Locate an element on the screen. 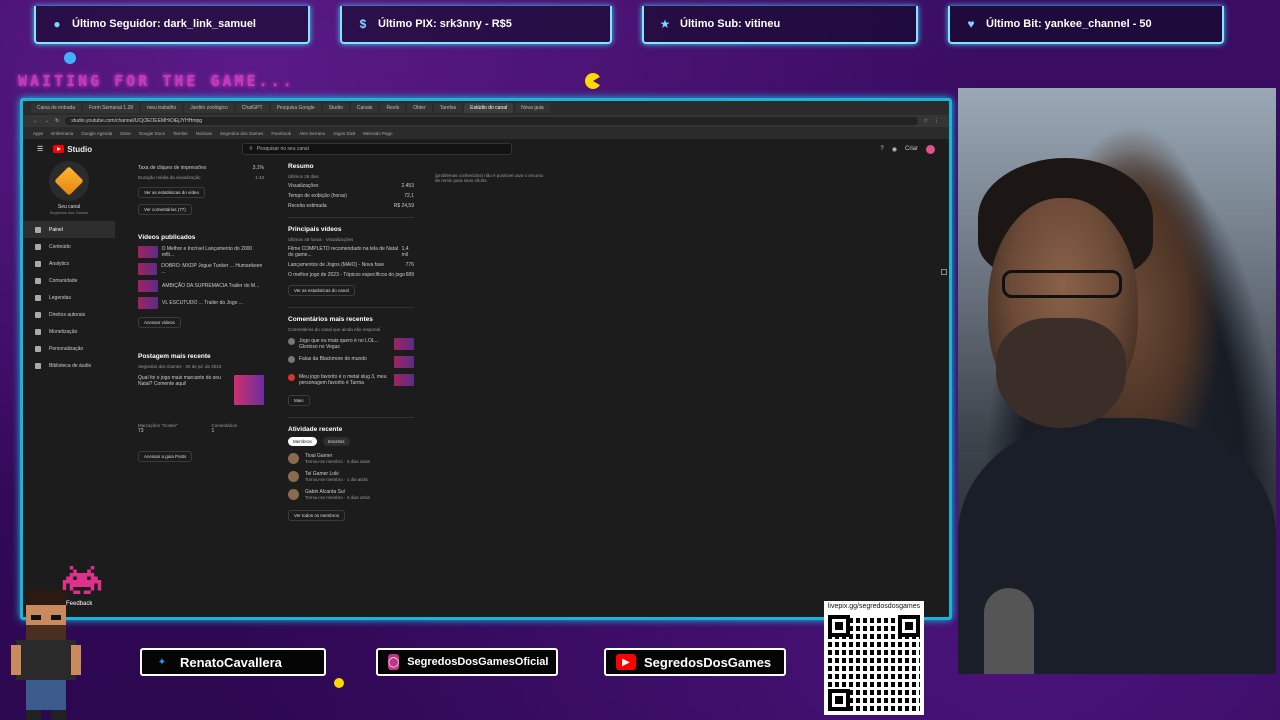 The width and height of the screenshot is (1280, 720). star-bookmark-icon: ☆ is located at coordinates (926, 121).